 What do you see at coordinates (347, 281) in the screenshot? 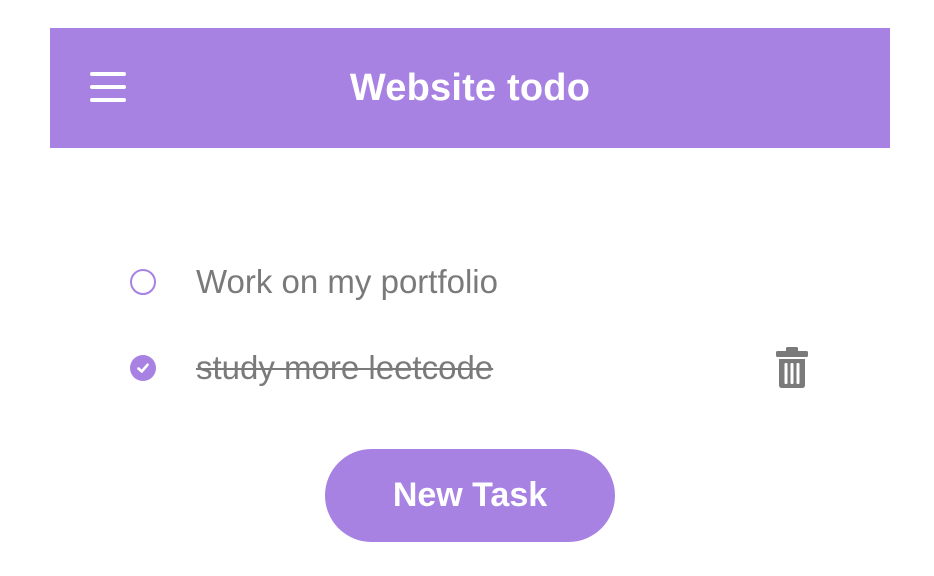
I see `task-text: Work on my portfolio` at bounding box center [347, 281].